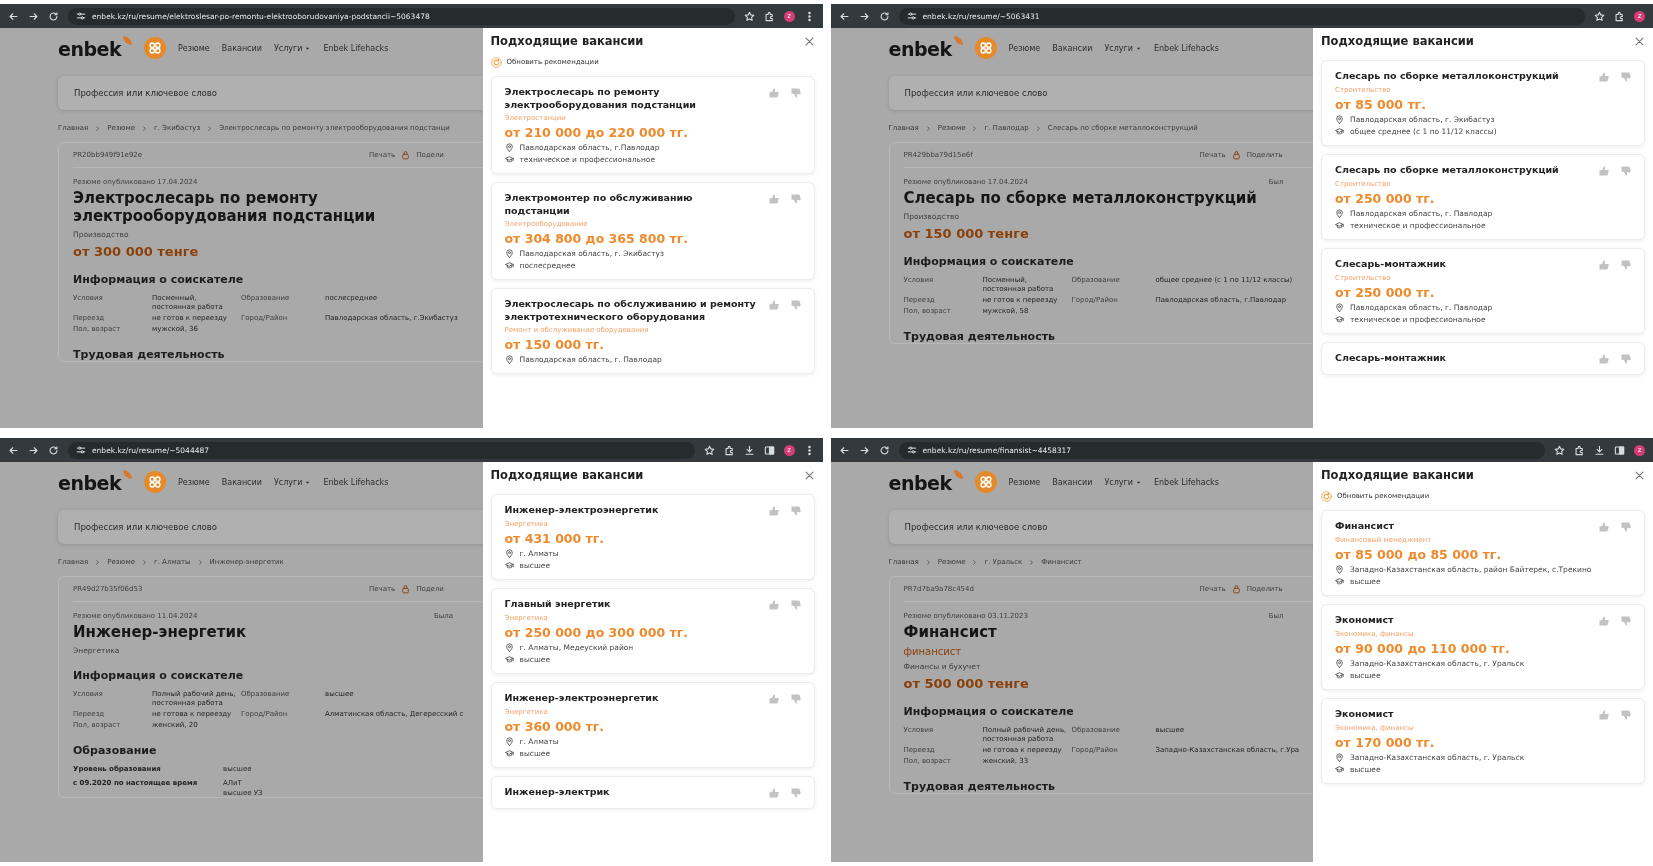  I want to click on vacancy-title: Электрослесарь по ремонту электрооборудования подстанции, so click(632, 98).